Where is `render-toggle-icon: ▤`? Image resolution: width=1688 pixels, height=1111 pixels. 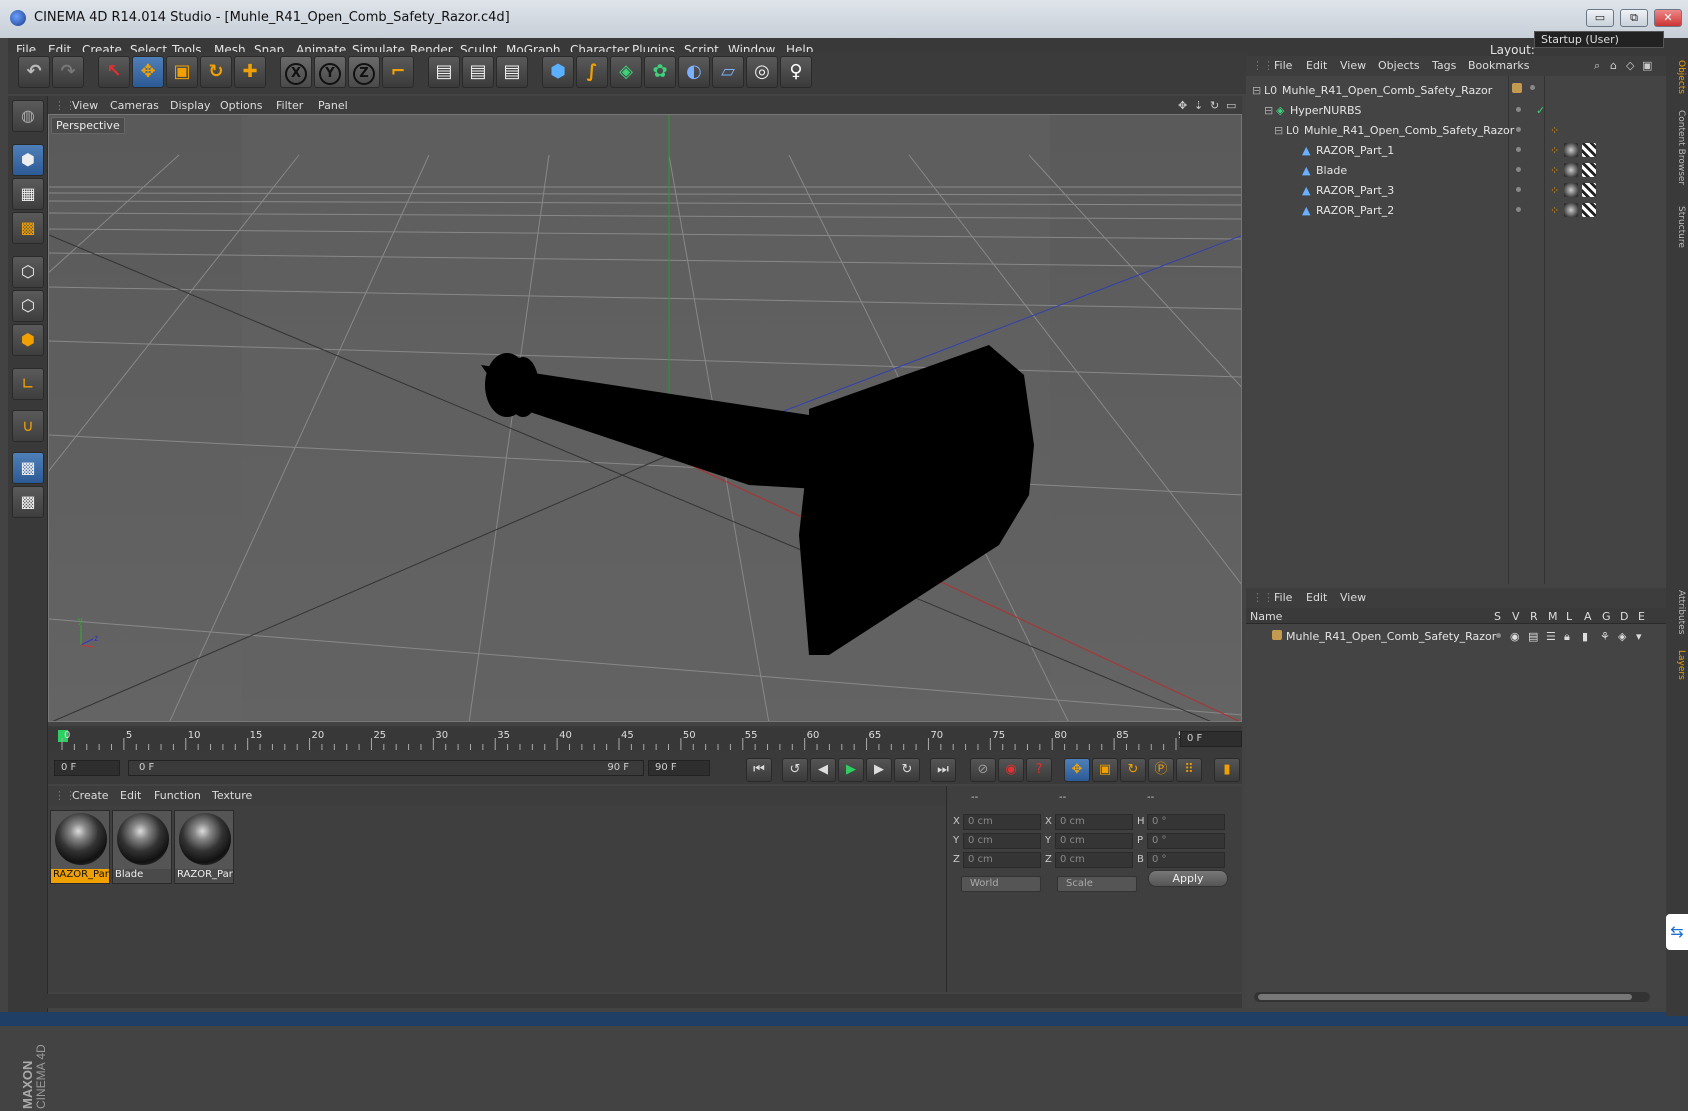
render-toggle-icon: ▤ is located at coordinates (1533, 636).